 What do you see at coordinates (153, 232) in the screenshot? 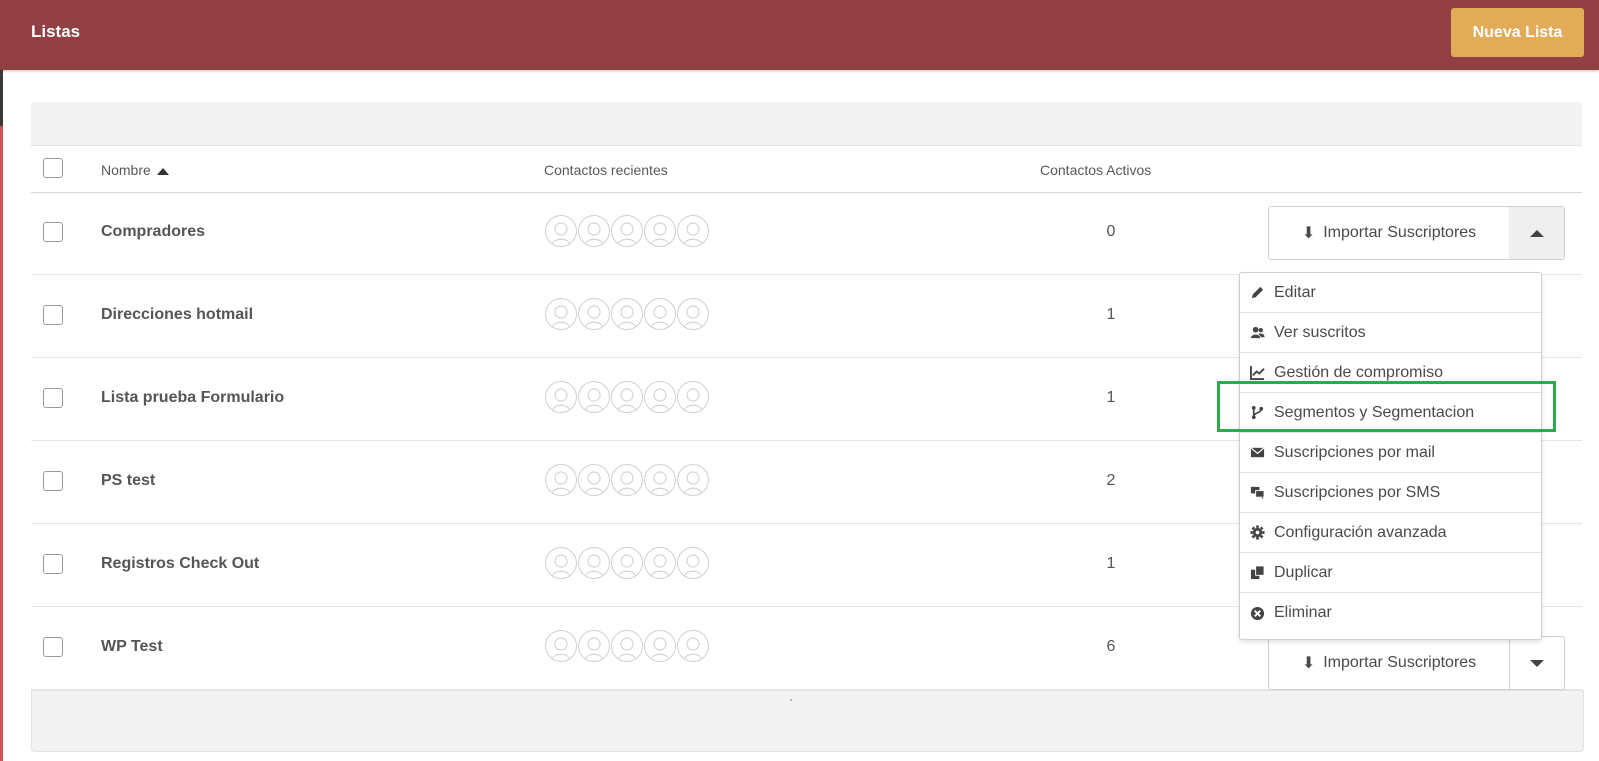
I see `list-name: Compradores` at bounding box center [153, 232].